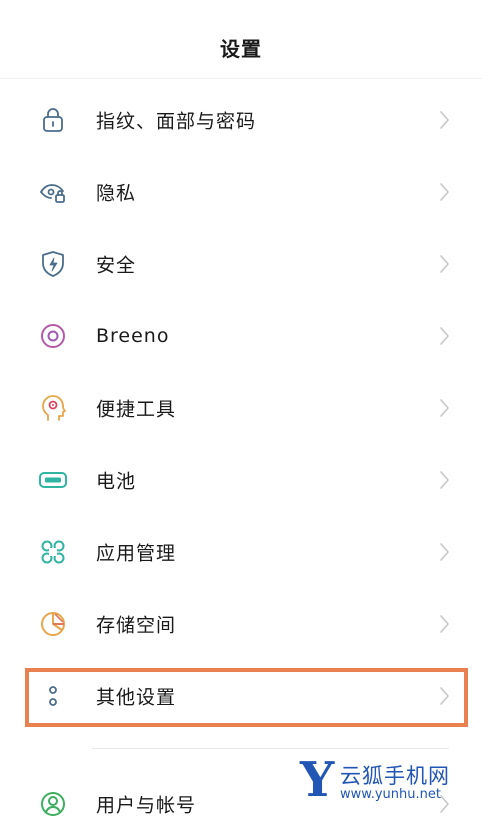 The width and height of the screenshot is (482, 840). I want to click on watermark: Y 云狐手机网 www.yunhu.net, so click(390, 780).